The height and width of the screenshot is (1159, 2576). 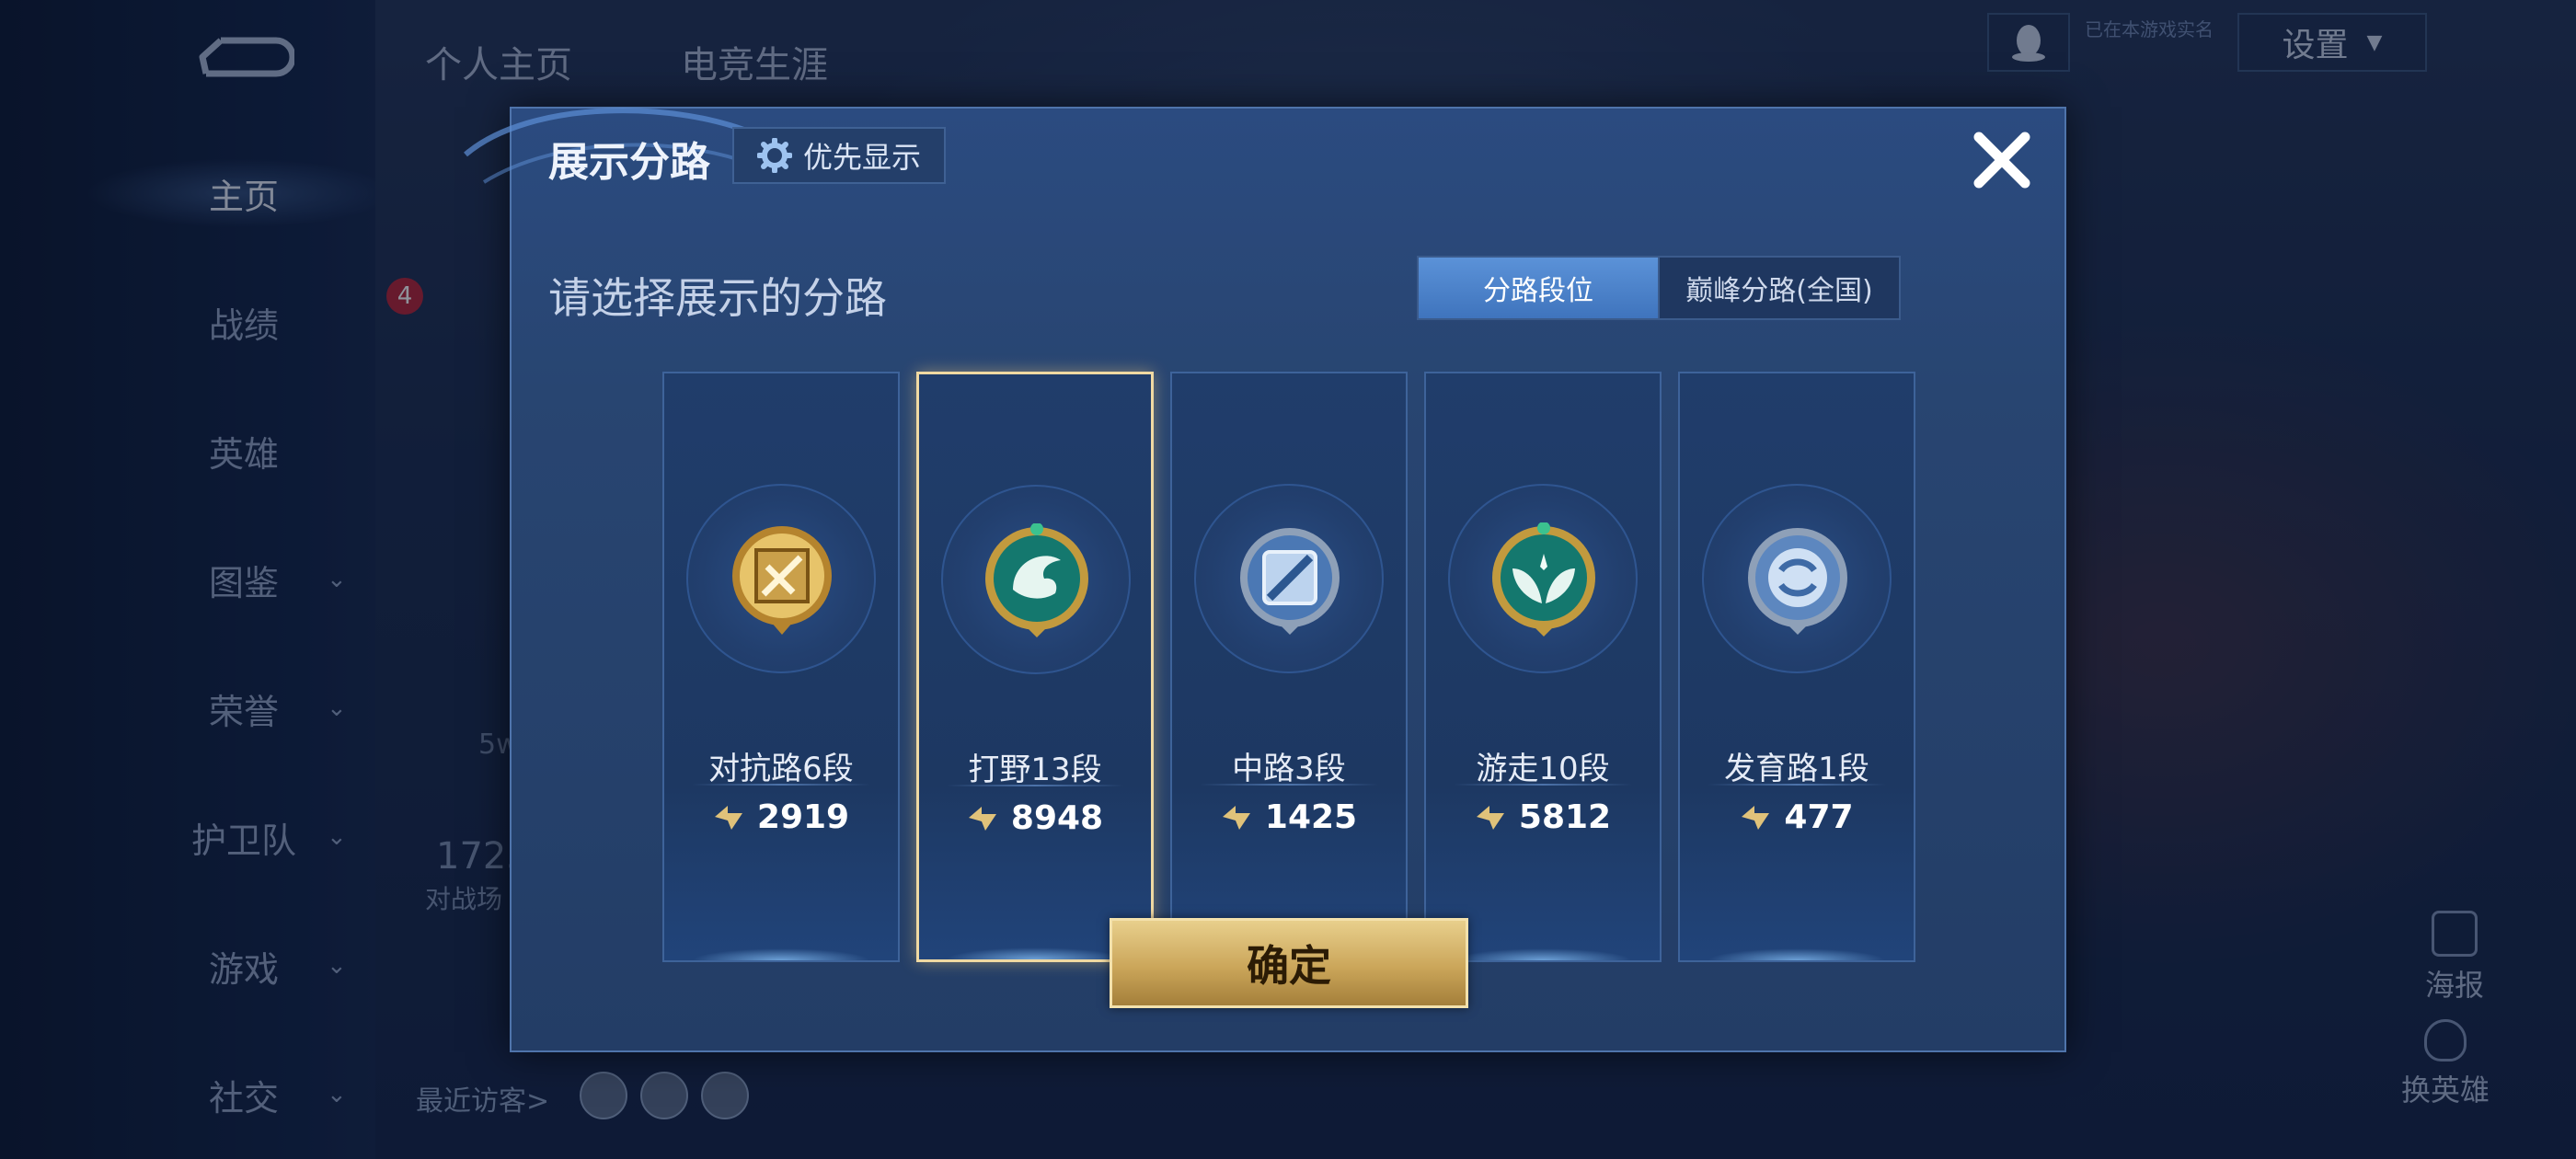 I want to click on lane-card-mid: 中路3段 1425, so click(x=1289, y=667).